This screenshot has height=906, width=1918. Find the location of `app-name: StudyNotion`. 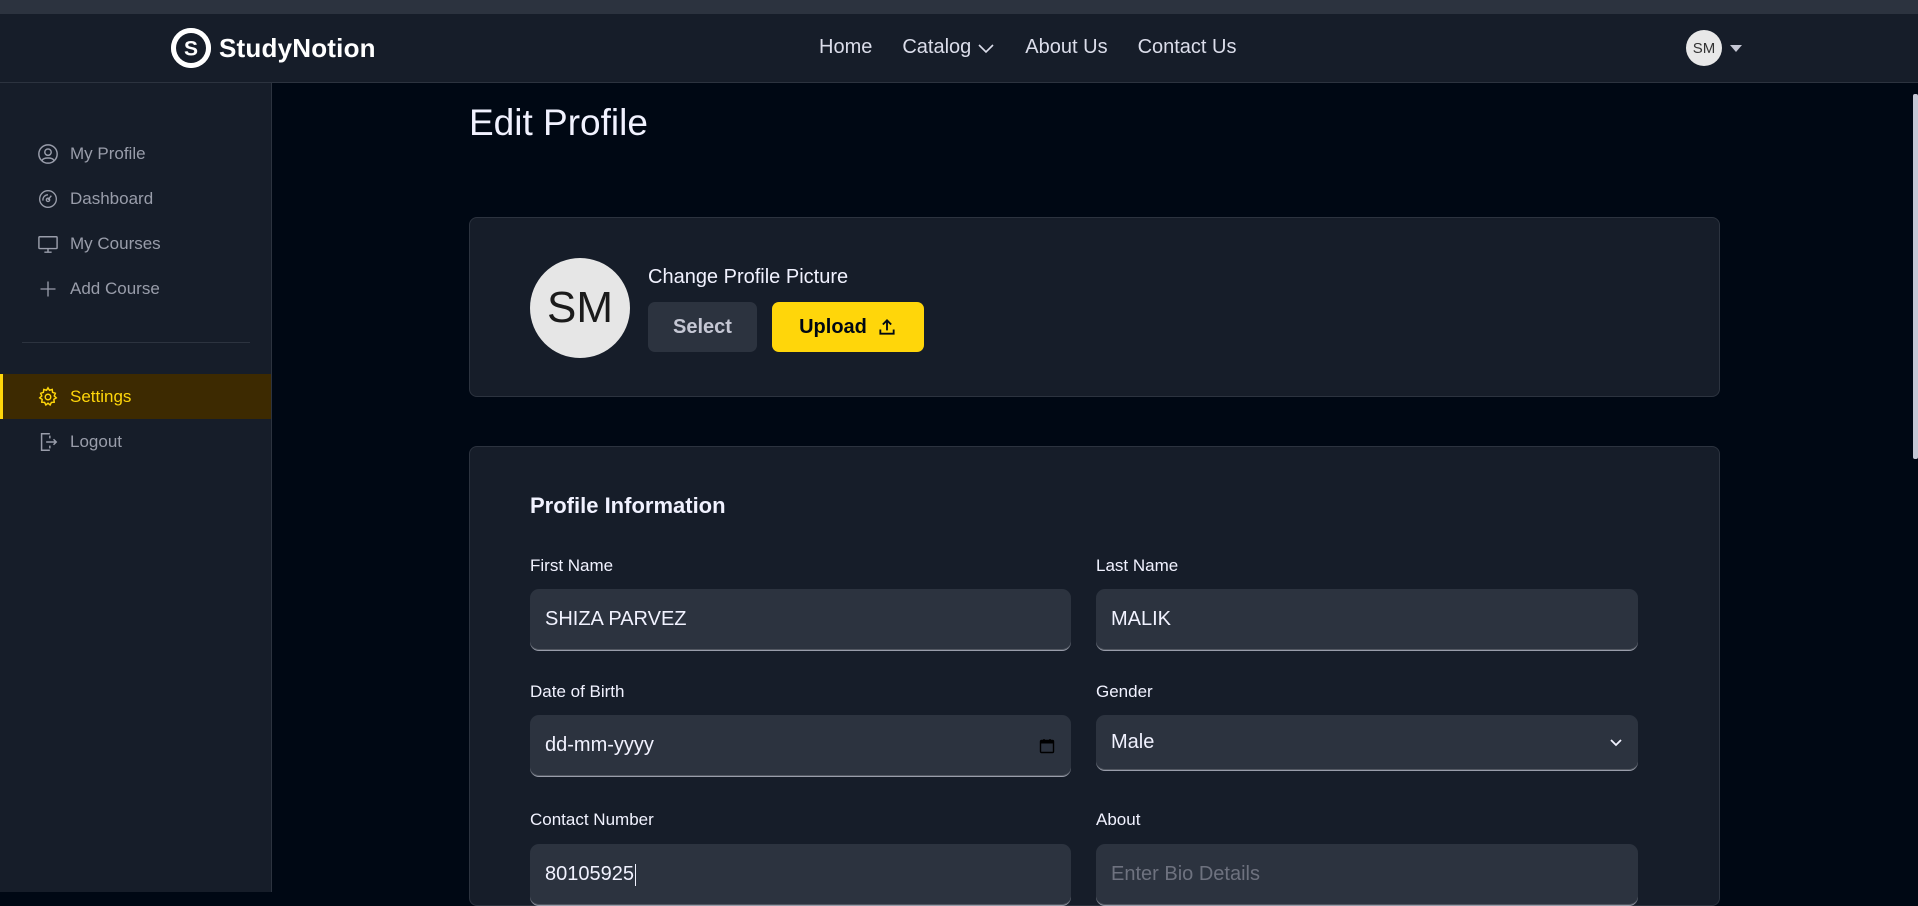

app-name: StudyNotion is located at coordinates (297, 47).